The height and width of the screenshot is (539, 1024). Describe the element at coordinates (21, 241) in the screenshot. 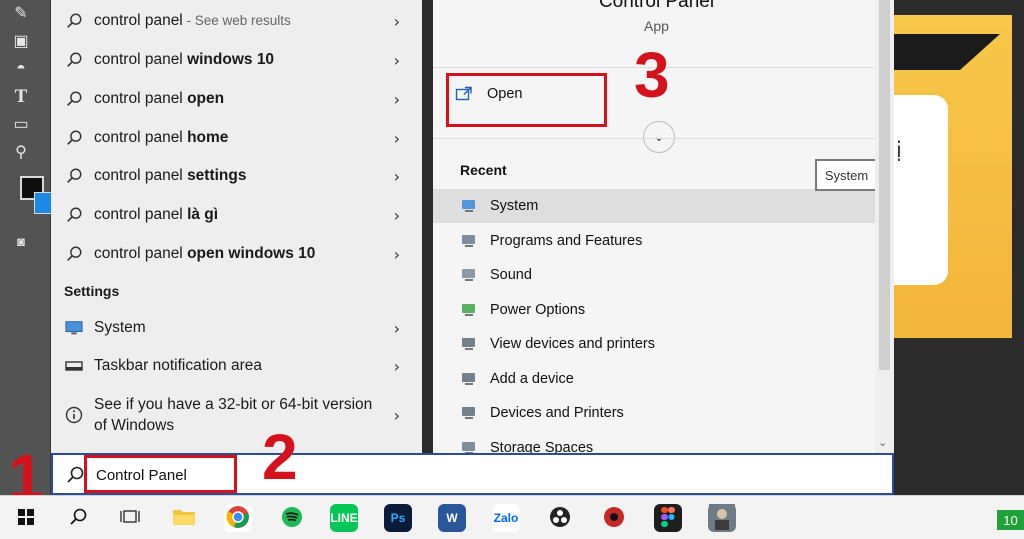

I see `quick-mask-icon: ◙` at that location.